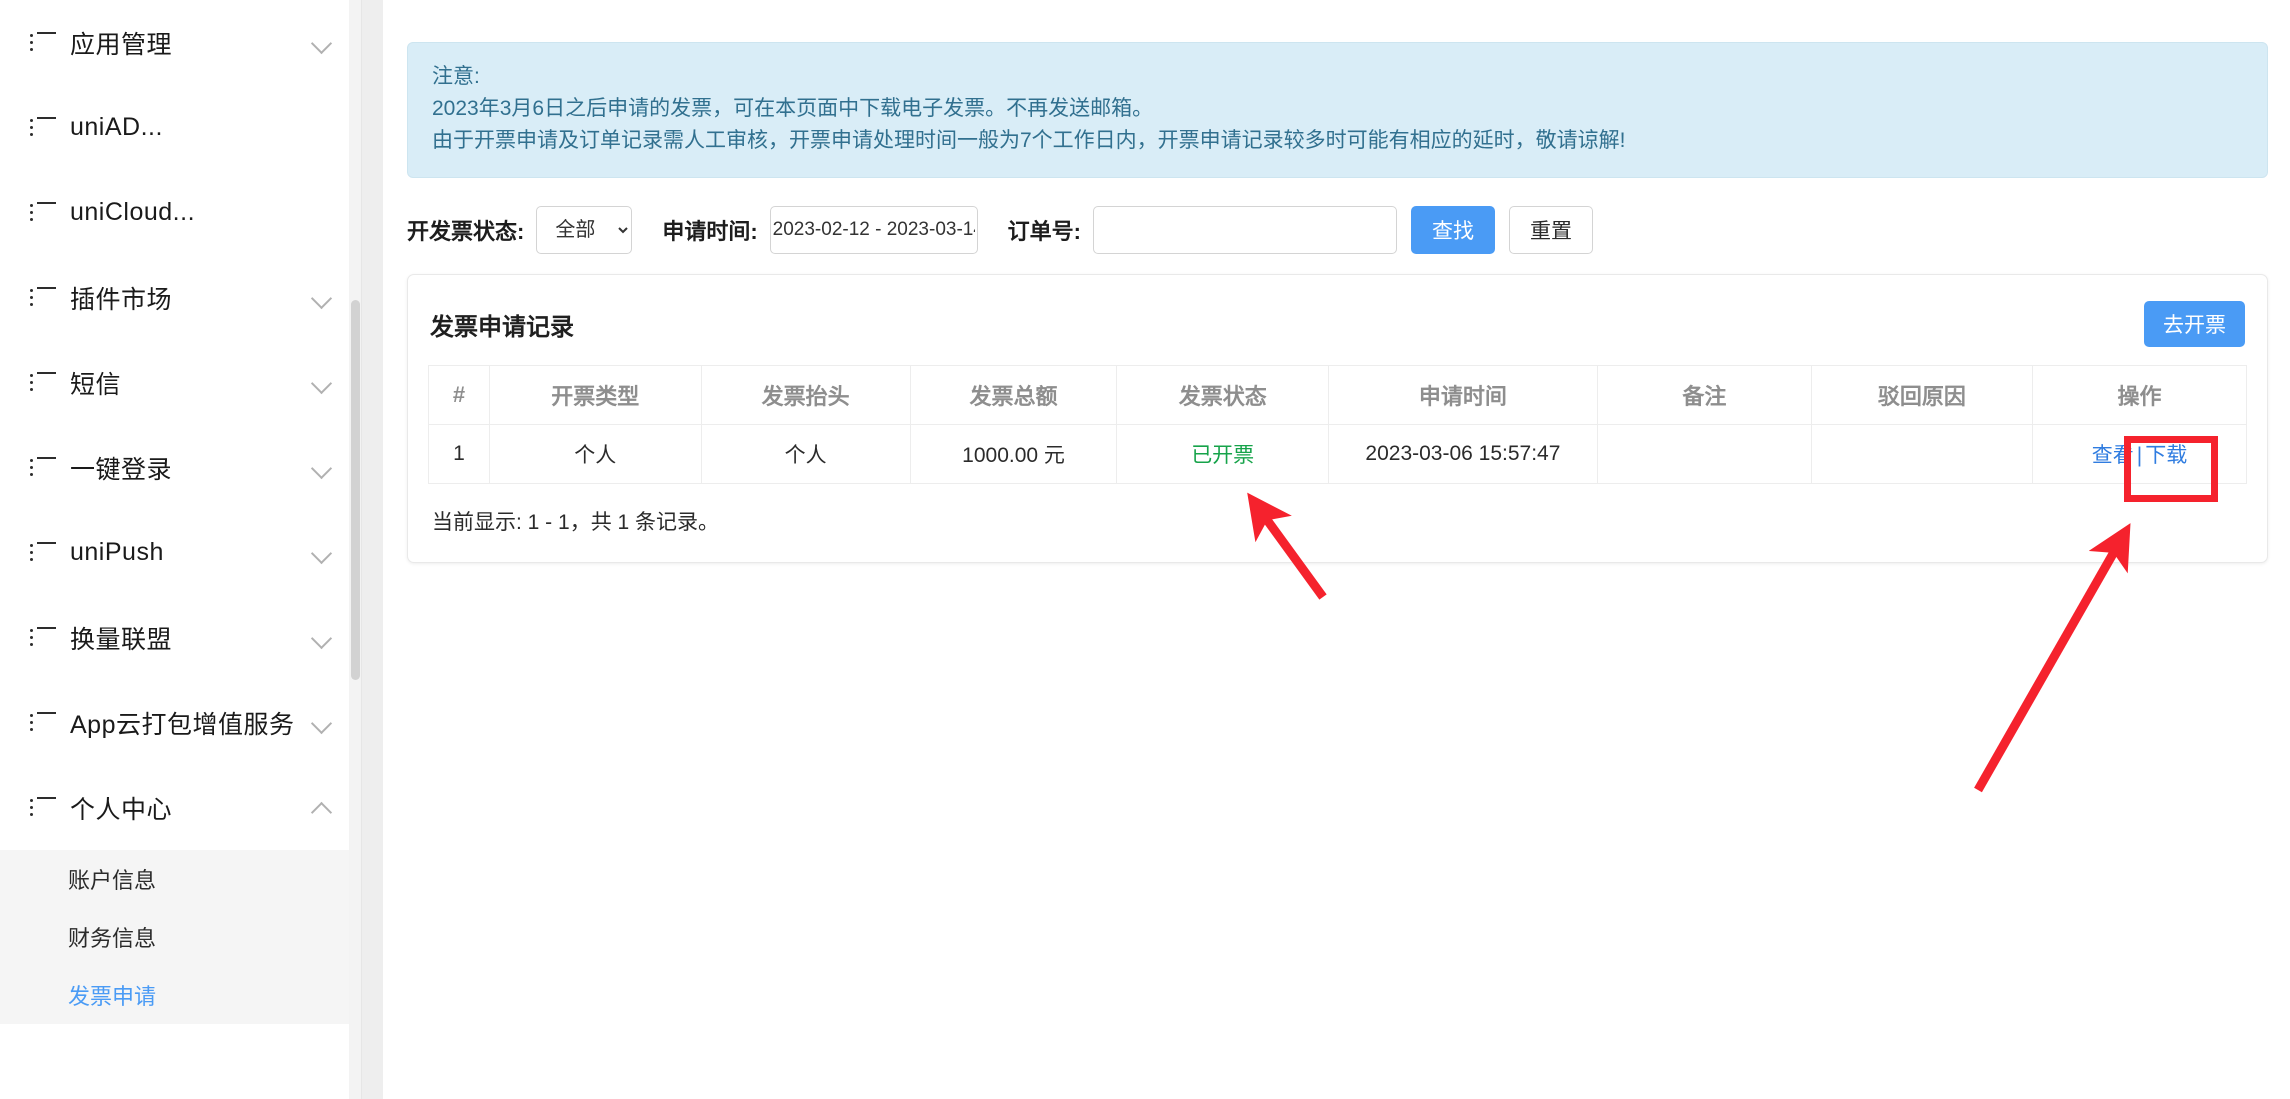 The width and height of the screenshot is (2290, 1099). What do you see at coordinates (873, 230) in the screenshot?
I see `apply-time-range-input` at bounding box center [873, 230].